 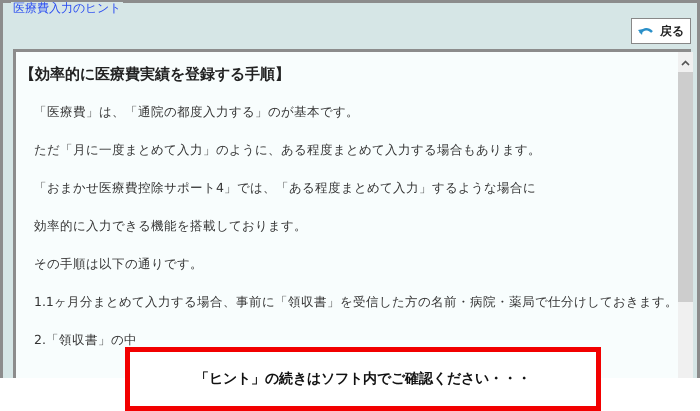 I want to click on hint-paragraph: その手順は以下の通りです。, so click(x=118, y=264).